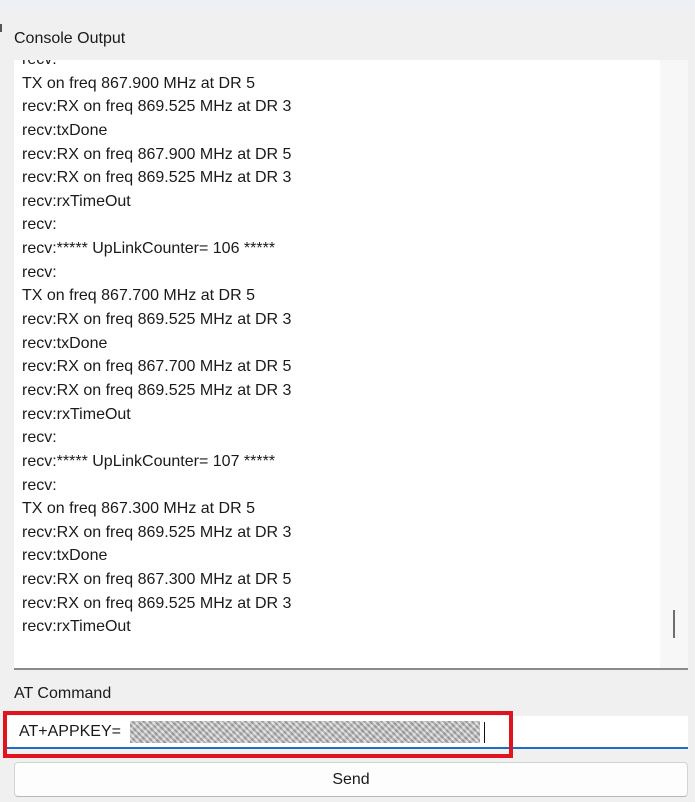  What do you see at coordinates (138, 83) in the screenshot?
I see `console-line: TX on freq 867.900 MHz at DR 5` at bounding box center [138, 83].